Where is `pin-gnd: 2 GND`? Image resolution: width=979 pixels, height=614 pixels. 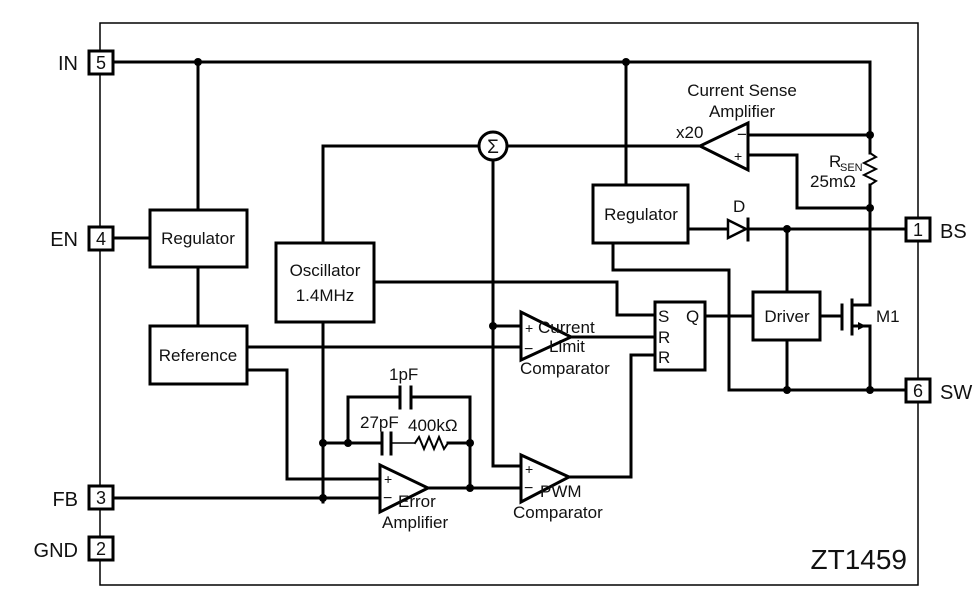
pin-gnd: 2 GND is located at coordinates (74, 548).